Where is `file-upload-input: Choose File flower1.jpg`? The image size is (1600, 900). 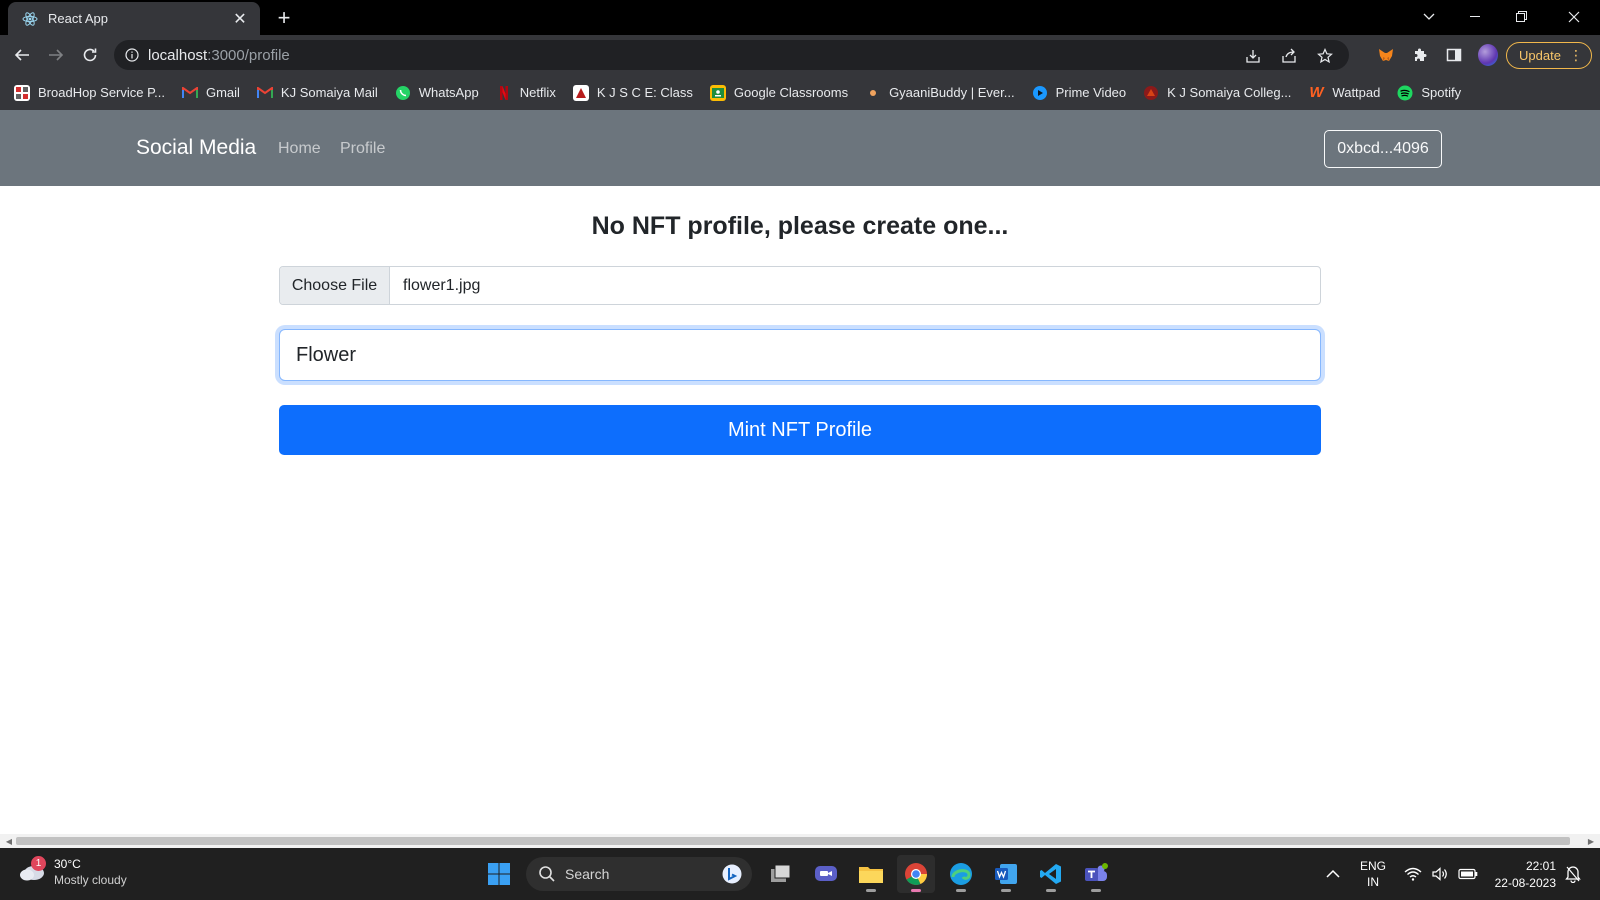
file-upload-input: Choose File flower1.jpg is located at coordinates (800, 285).